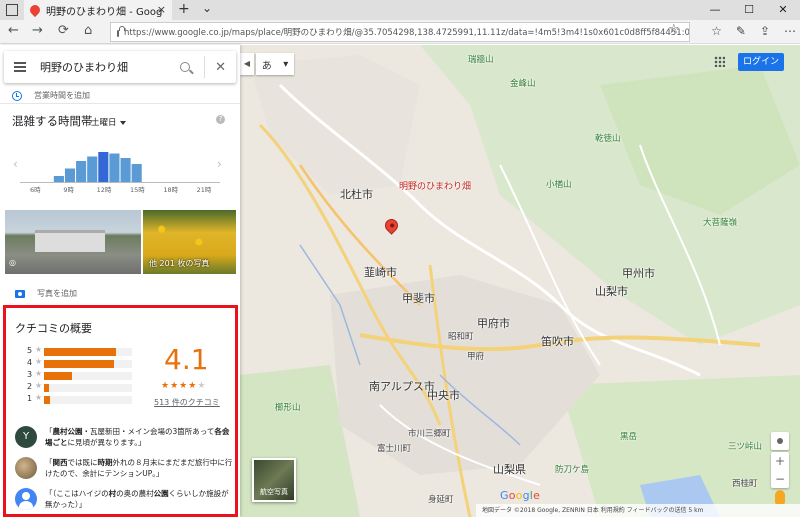 The height and width of the screenshot is (517, 800). Describe the element at coordinates (608, 139) in the screenshot. I see `map-label: 乾徳山` at that location.